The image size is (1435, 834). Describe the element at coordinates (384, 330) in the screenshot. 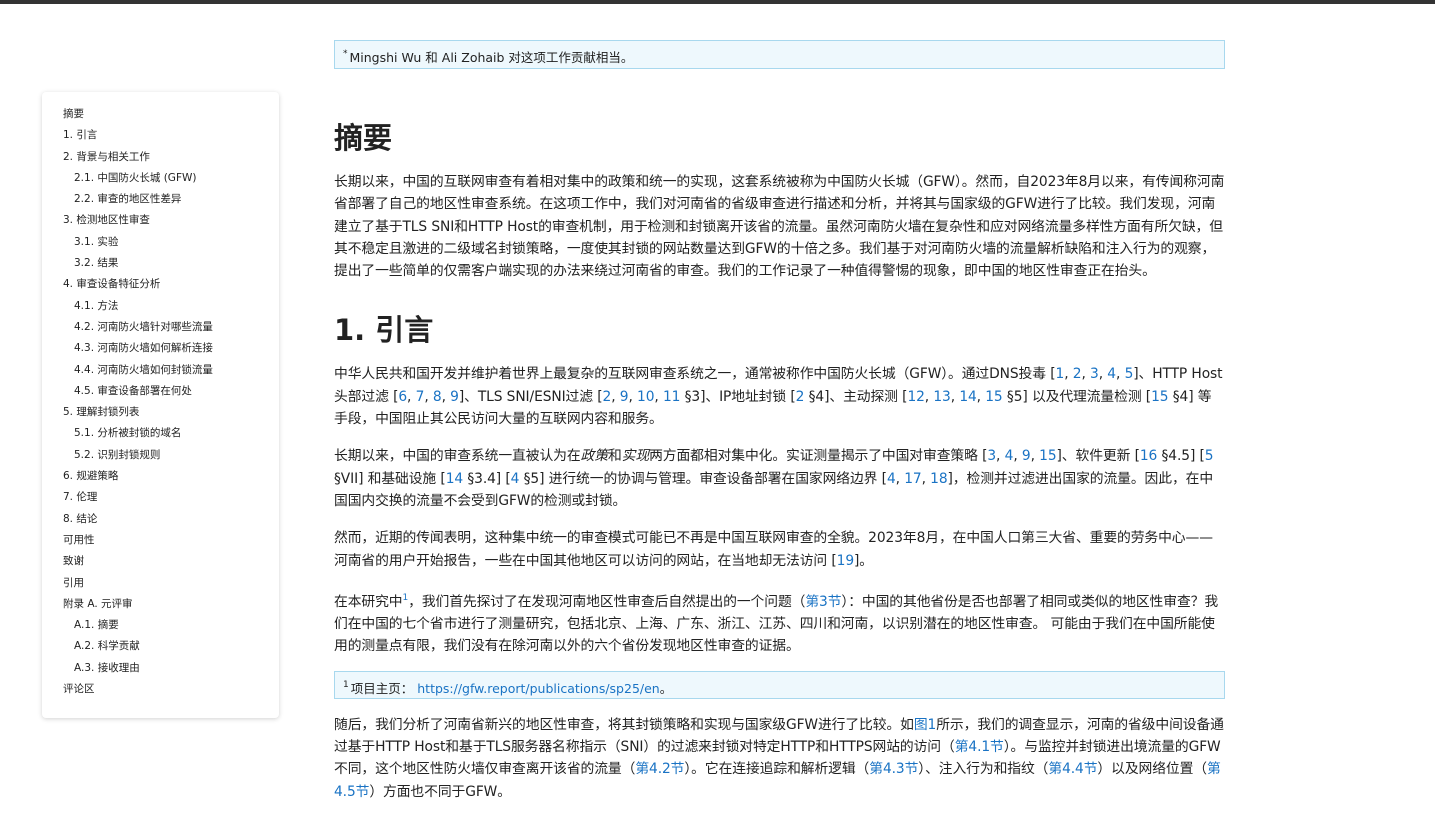

I see `intro-heading: 1. 引言` at that location.